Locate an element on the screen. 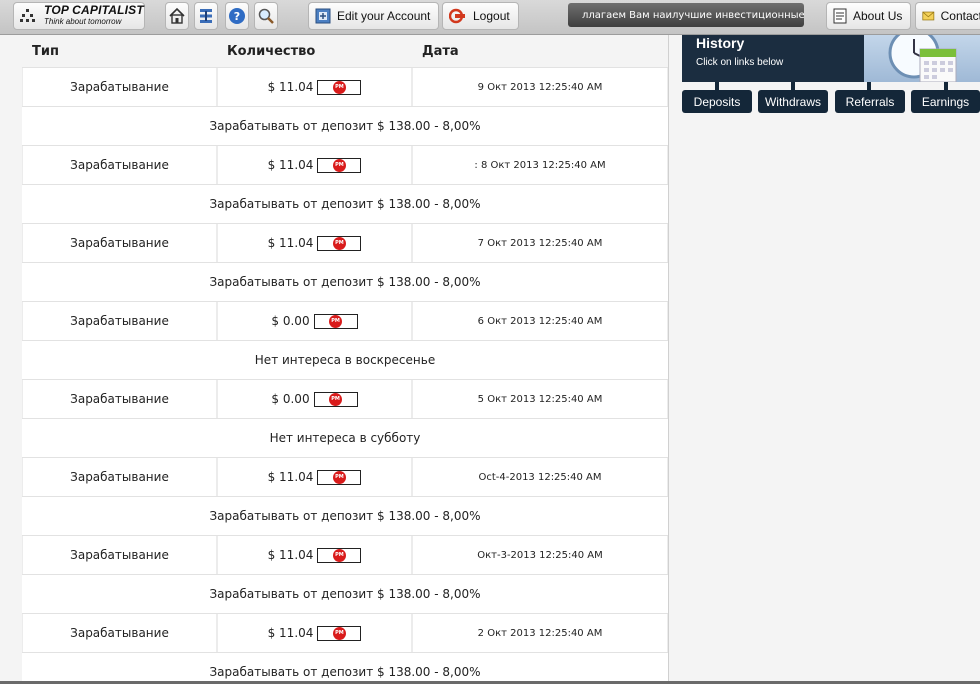 Image resolution: width=980 pixels, height=684 pixels. search-icon is located at coordinates (266, 16).